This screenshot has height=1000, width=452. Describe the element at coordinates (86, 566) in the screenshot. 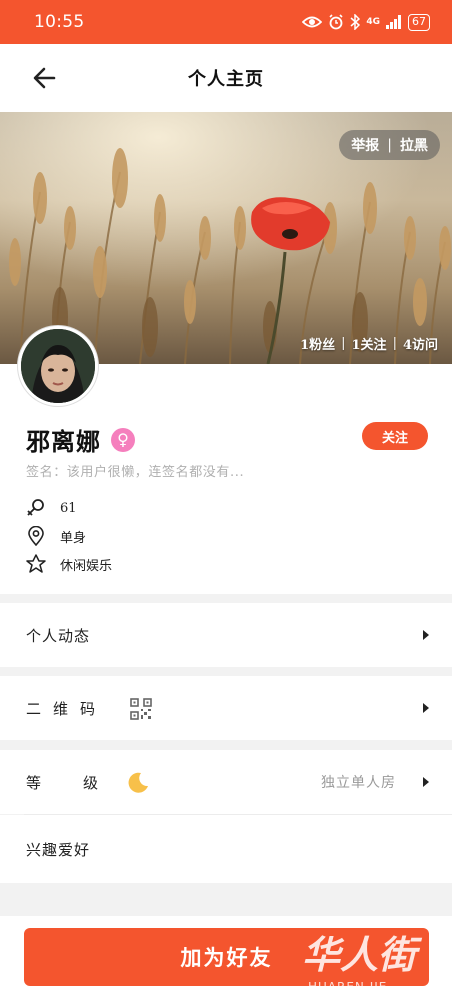

I see `hobby-value: 休闲娱乐` at that location.